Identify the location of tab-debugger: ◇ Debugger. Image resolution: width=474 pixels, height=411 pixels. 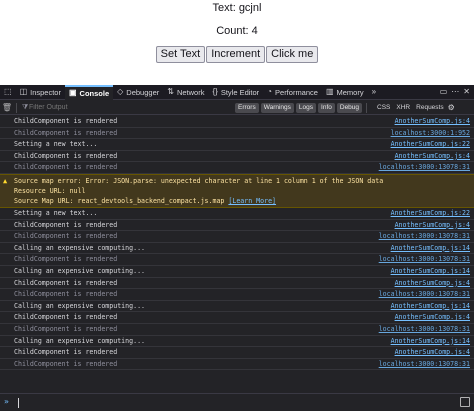
(138, 92).